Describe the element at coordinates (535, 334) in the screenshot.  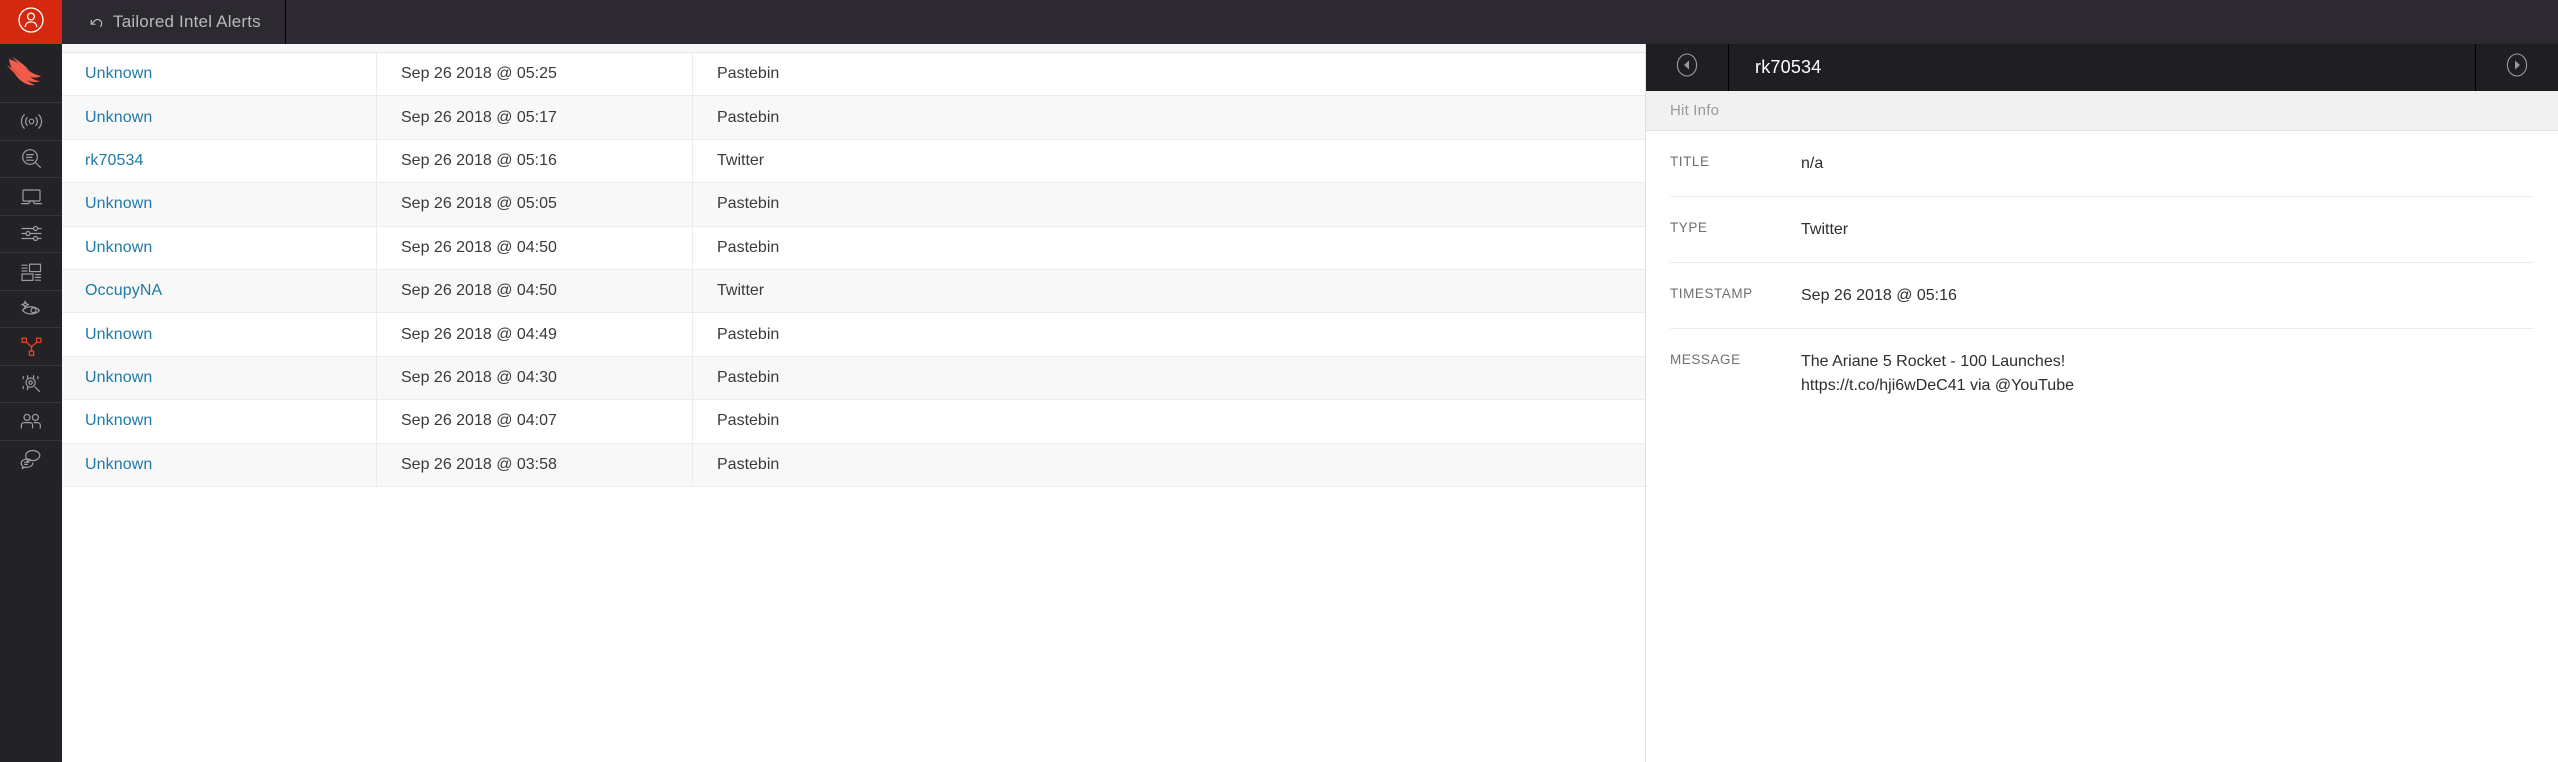
I see `cell-timestamp: Sep 26 2018 @ 04:49` at that location.